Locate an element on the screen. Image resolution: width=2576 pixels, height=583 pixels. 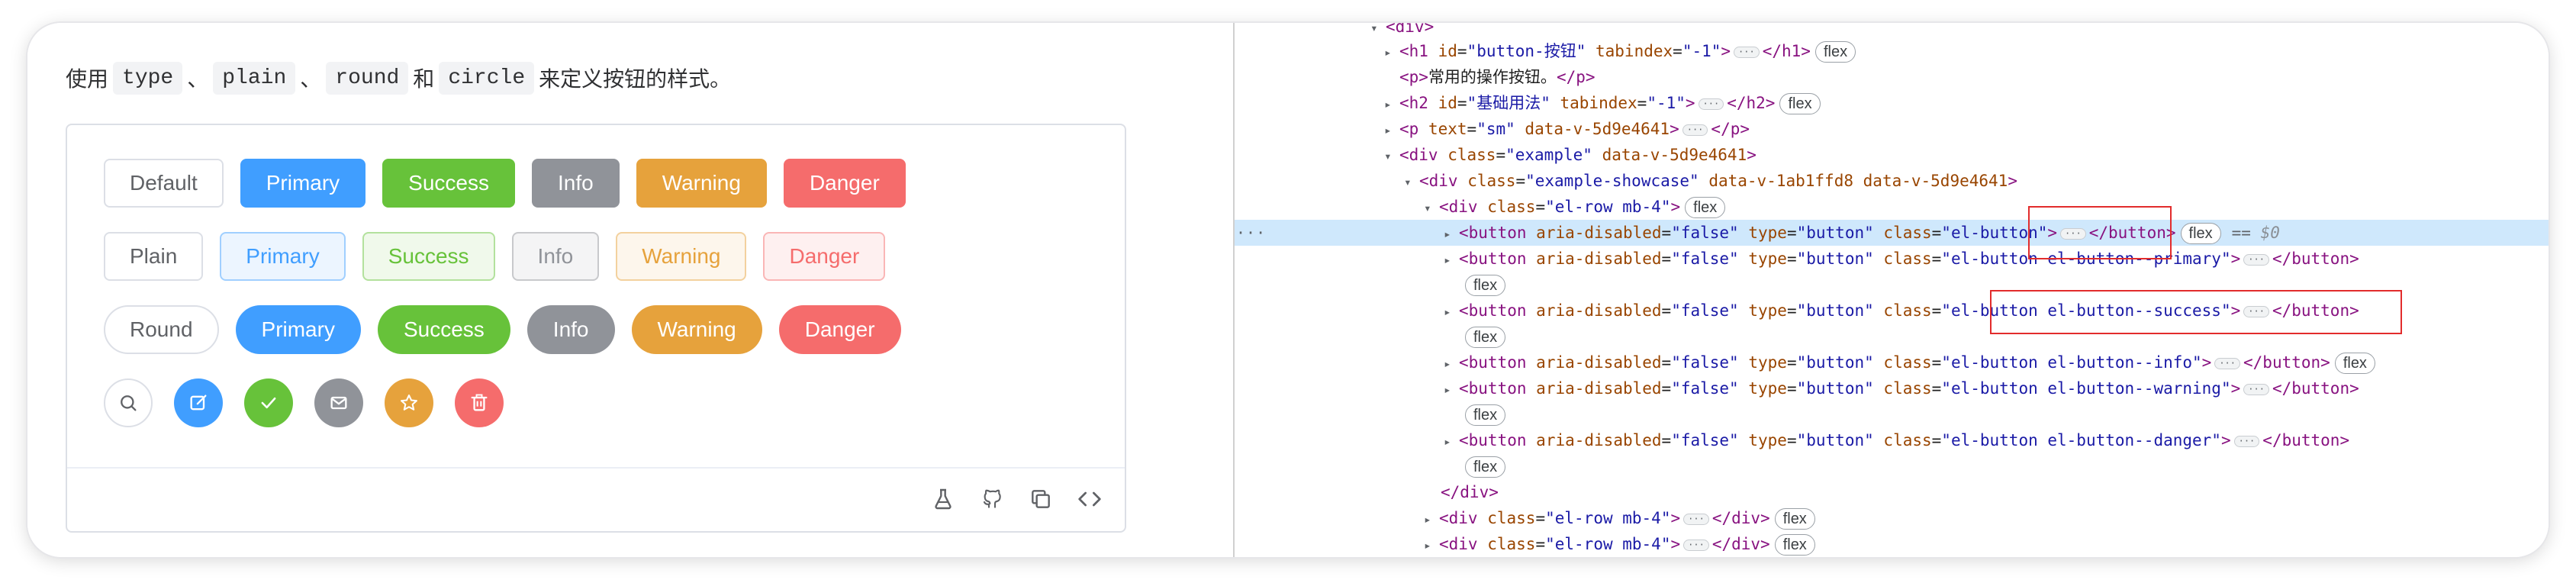
tag-open: <h2 is located at coordinates (1413, 103).